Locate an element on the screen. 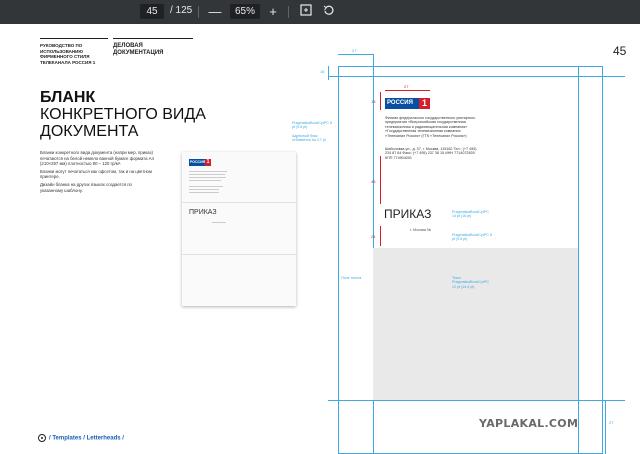  logo-number: 1 is located at coordinates (424, 103).